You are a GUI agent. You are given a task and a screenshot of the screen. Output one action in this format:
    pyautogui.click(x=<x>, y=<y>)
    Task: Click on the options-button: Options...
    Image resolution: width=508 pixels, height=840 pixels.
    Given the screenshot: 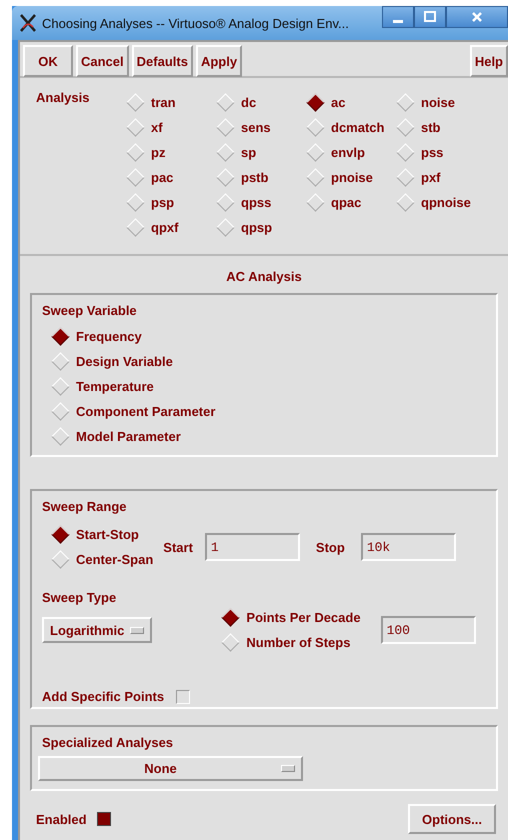 What is the action you would take?
    pyautogui.click(x=452, y=819)
    